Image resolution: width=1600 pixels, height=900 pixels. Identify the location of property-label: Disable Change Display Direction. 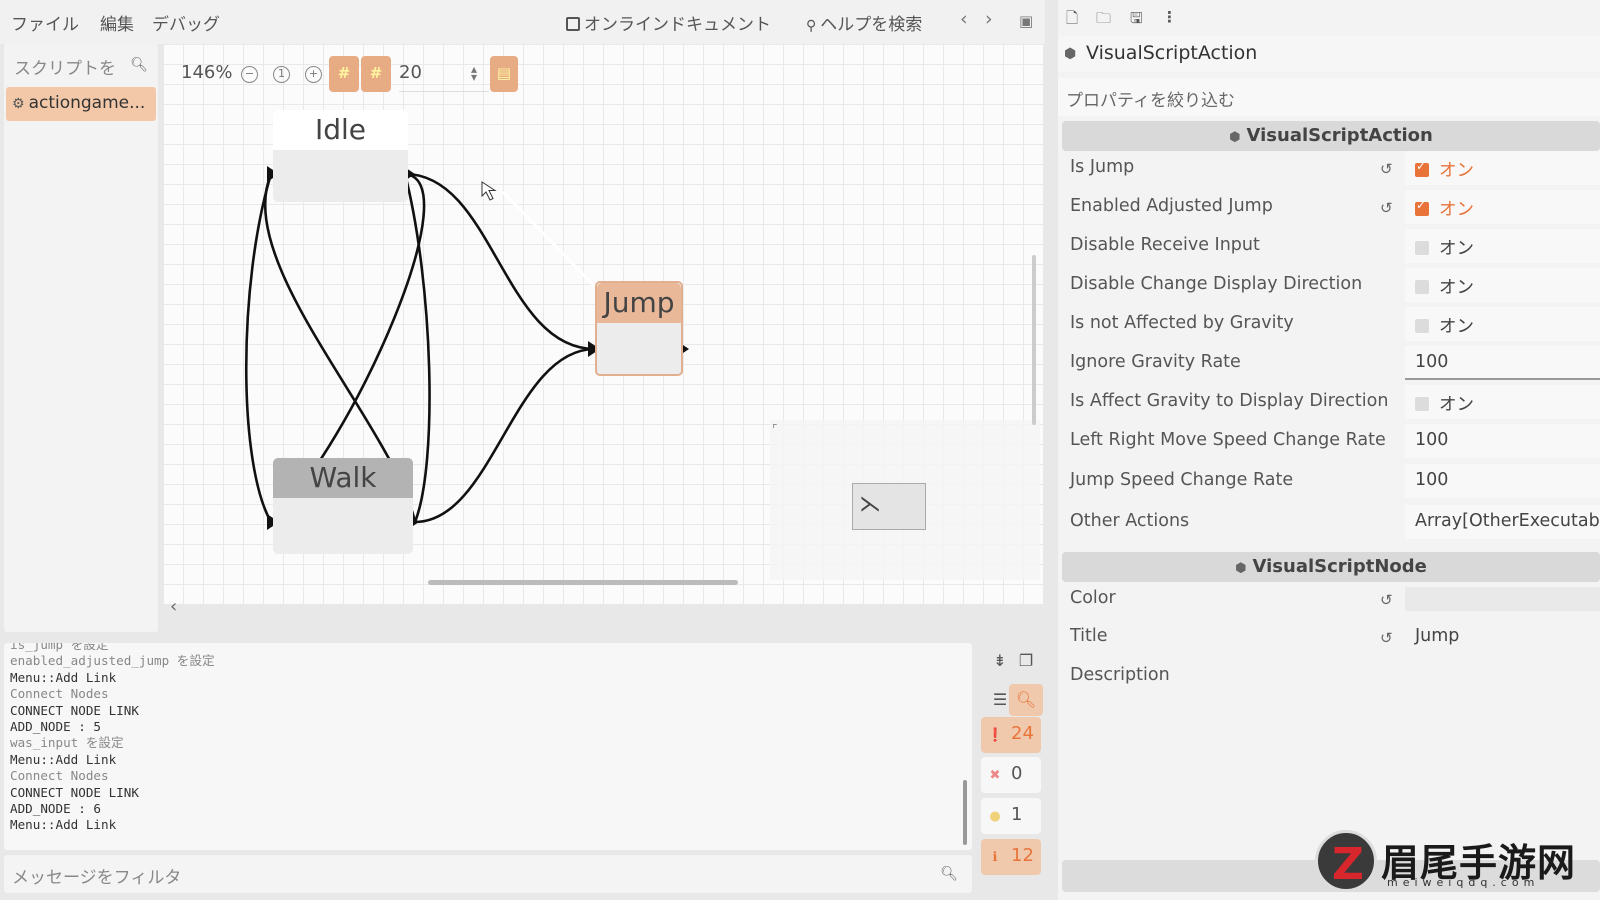
(1216, 284).